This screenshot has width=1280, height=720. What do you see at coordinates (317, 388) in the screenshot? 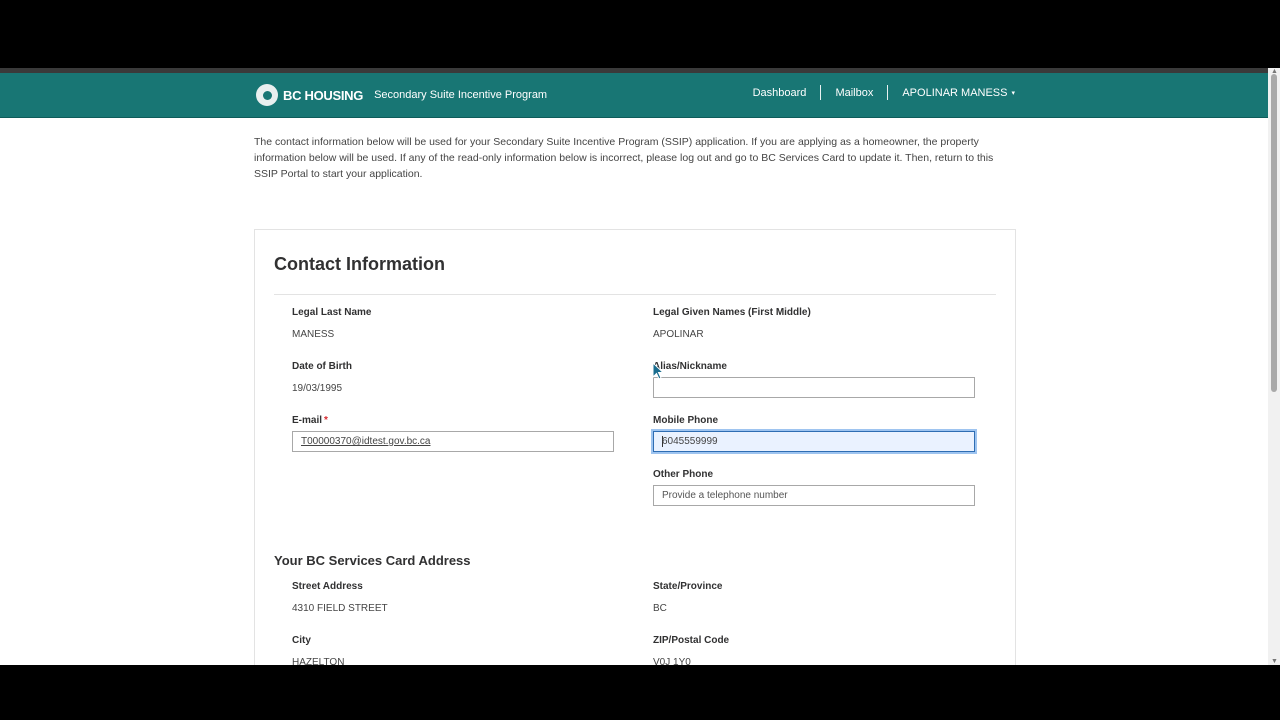
I see `dob-value: 19/03/1995` at bounding box center [317, 388].